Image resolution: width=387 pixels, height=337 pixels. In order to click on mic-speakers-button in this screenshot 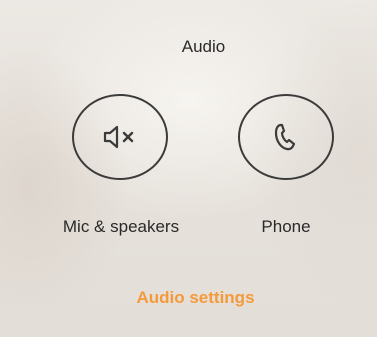, I will do `click(120, 137)`.